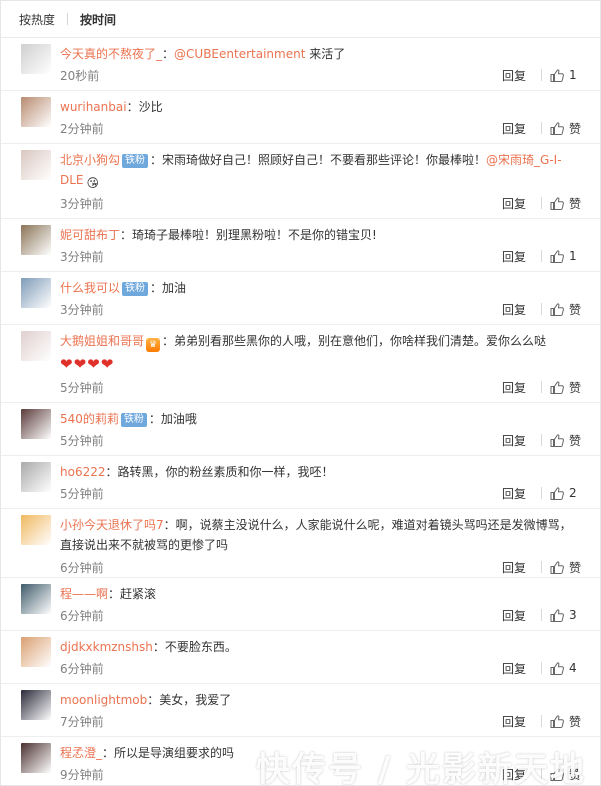 Image resolution: width=601 pixels, height=786 pixels. What do you see at coordinates (87, 364) in the screenshot?
I see `heart-emoji-icon: ❤❤❤❤` at bounding box center [87, 364].